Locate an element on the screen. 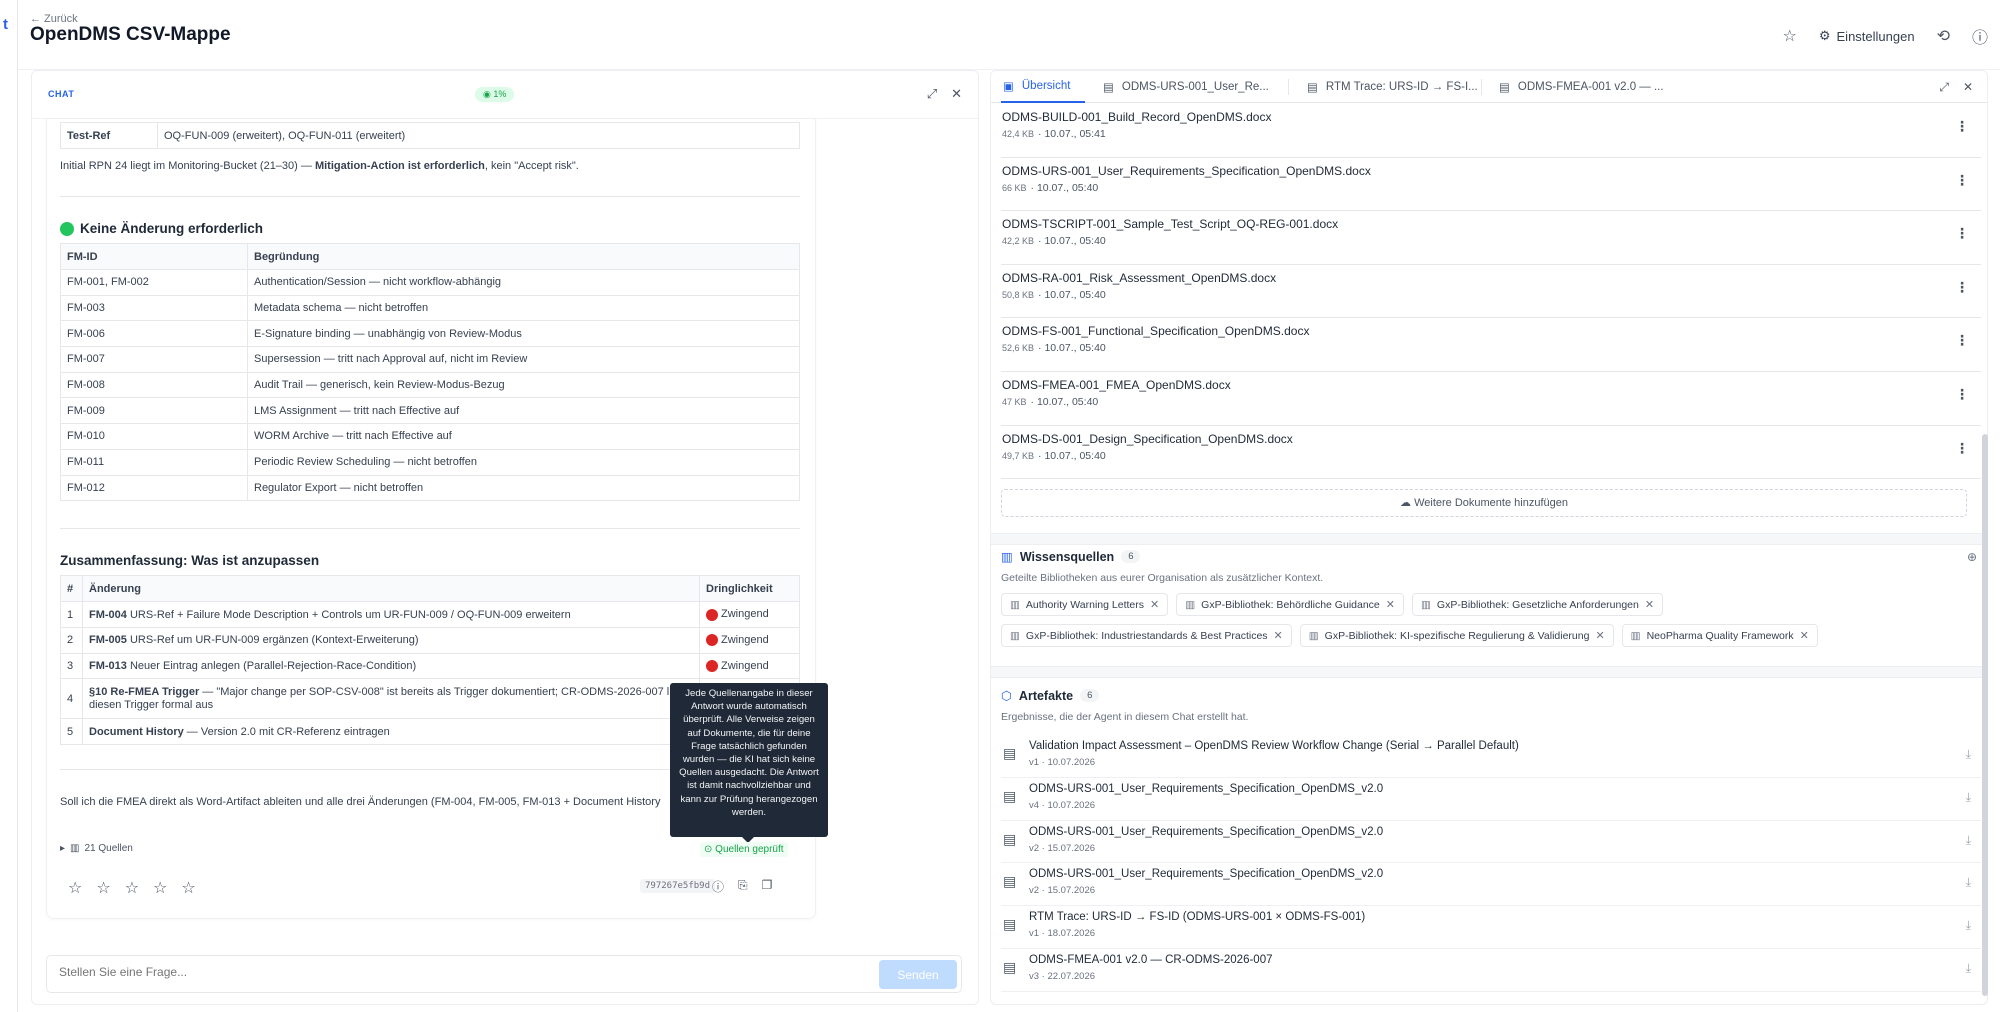 This screenshot has width=2000, height=1012. chat-input is located at coordinates (459, 972).